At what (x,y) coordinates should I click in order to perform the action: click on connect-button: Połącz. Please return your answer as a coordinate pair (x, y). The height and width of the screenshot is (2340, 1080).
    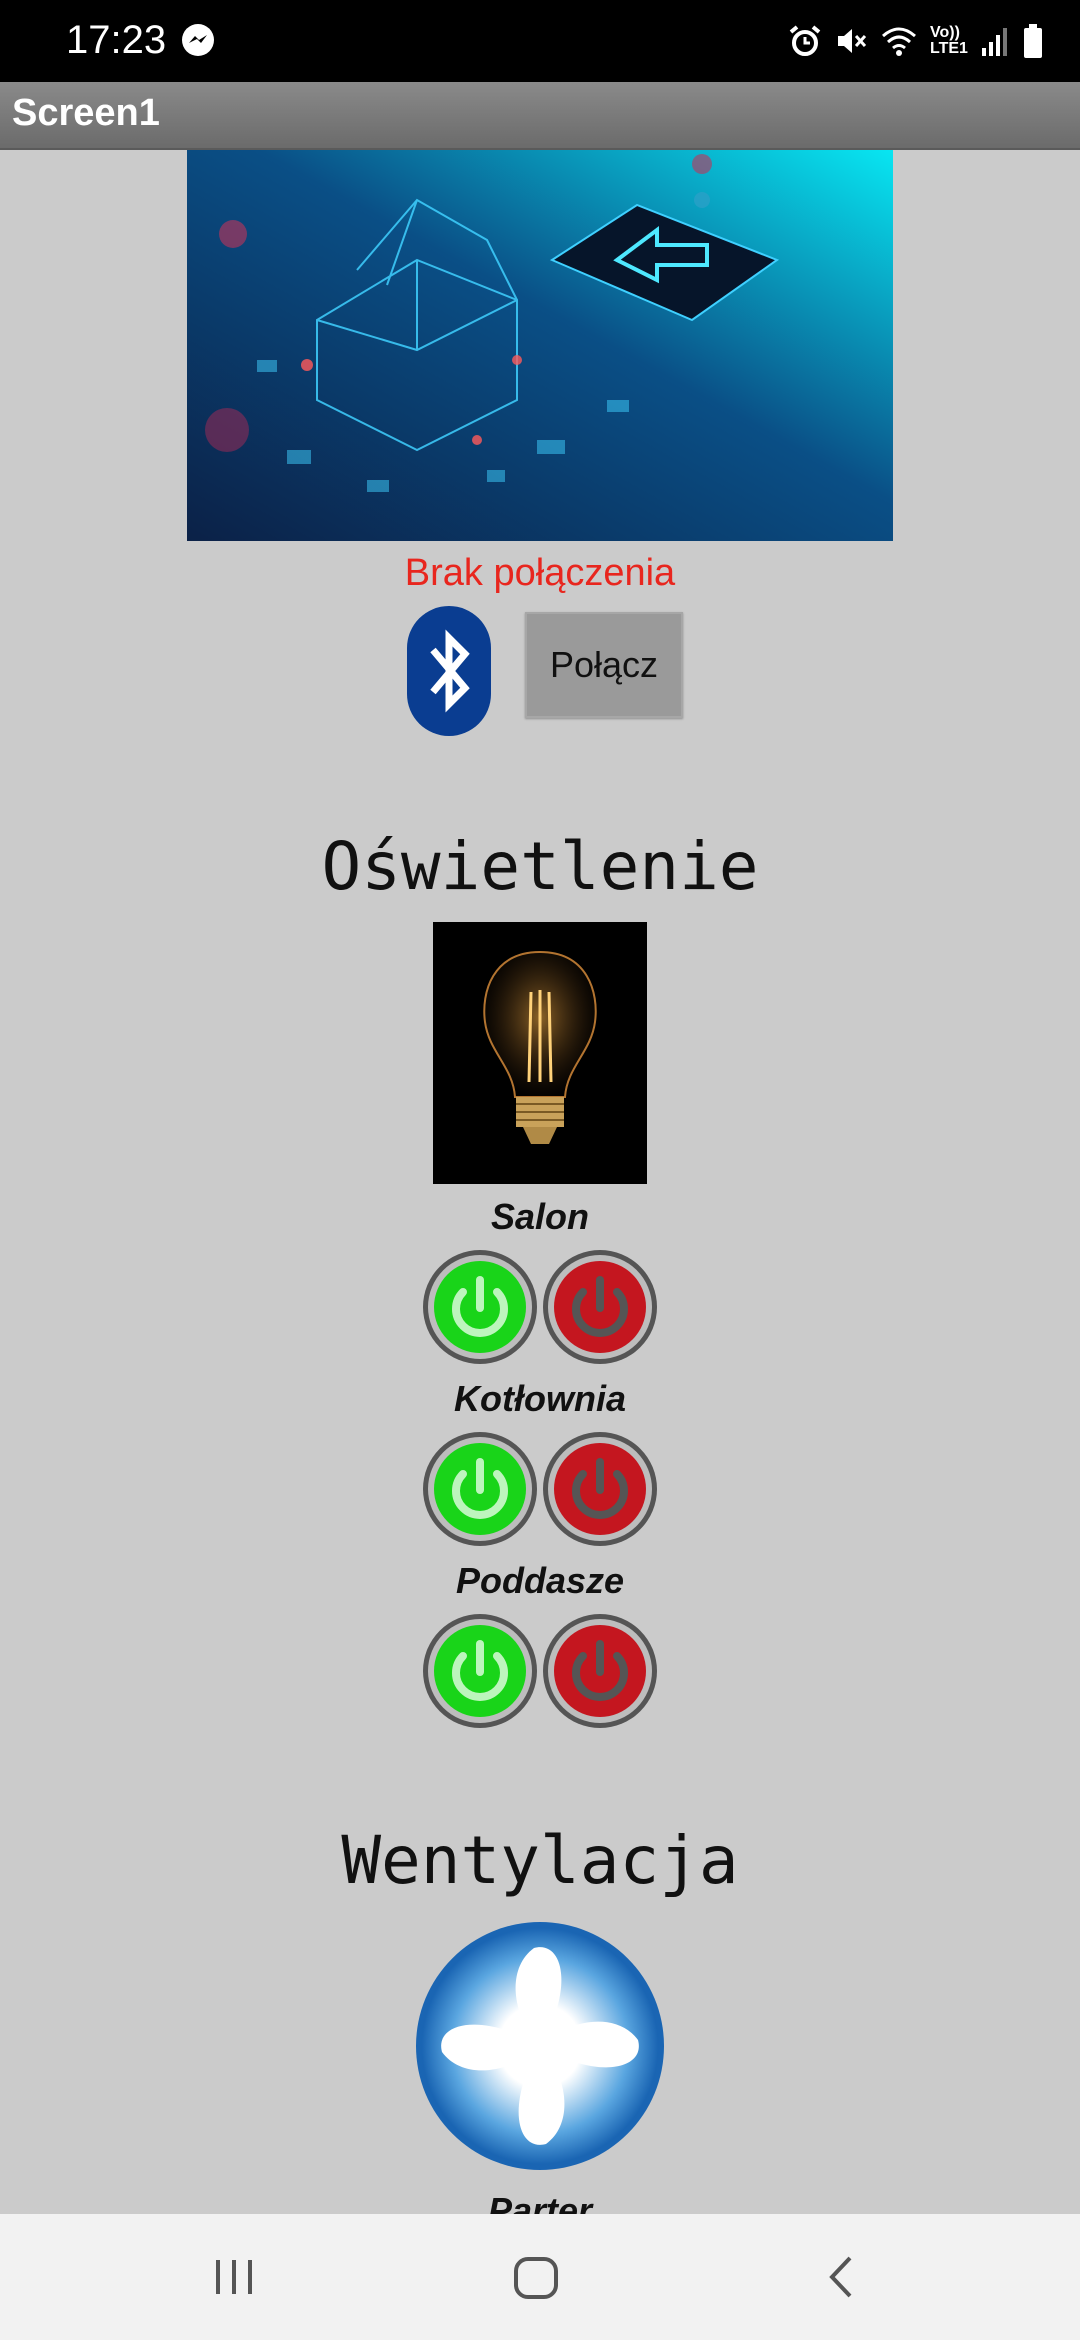
    Looking at the image, I should click on (604, 665).